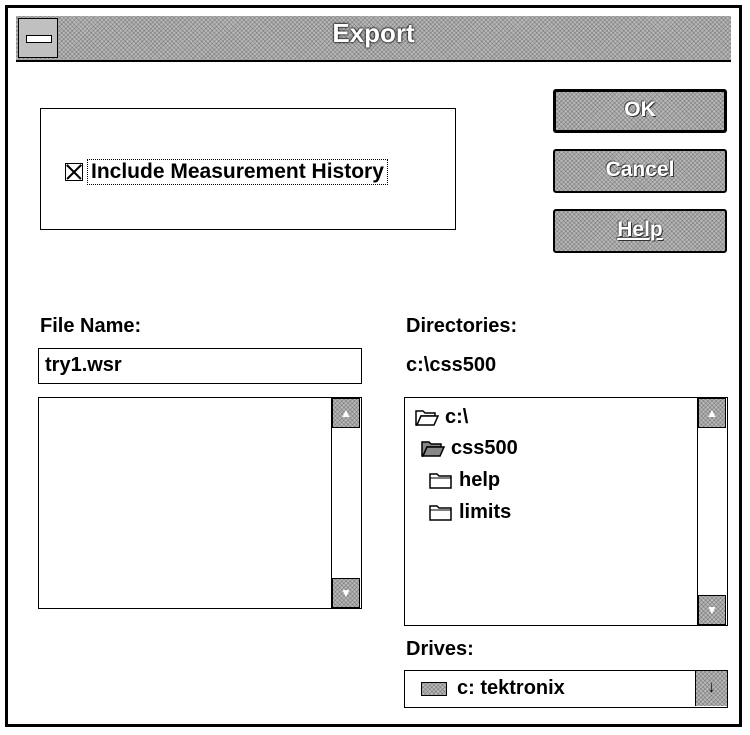  What do you see at coordinates (566, 689) in the screenshot?
I see `drives-dropdown: c: tektronix ↓` at bounding box center [566, 689].